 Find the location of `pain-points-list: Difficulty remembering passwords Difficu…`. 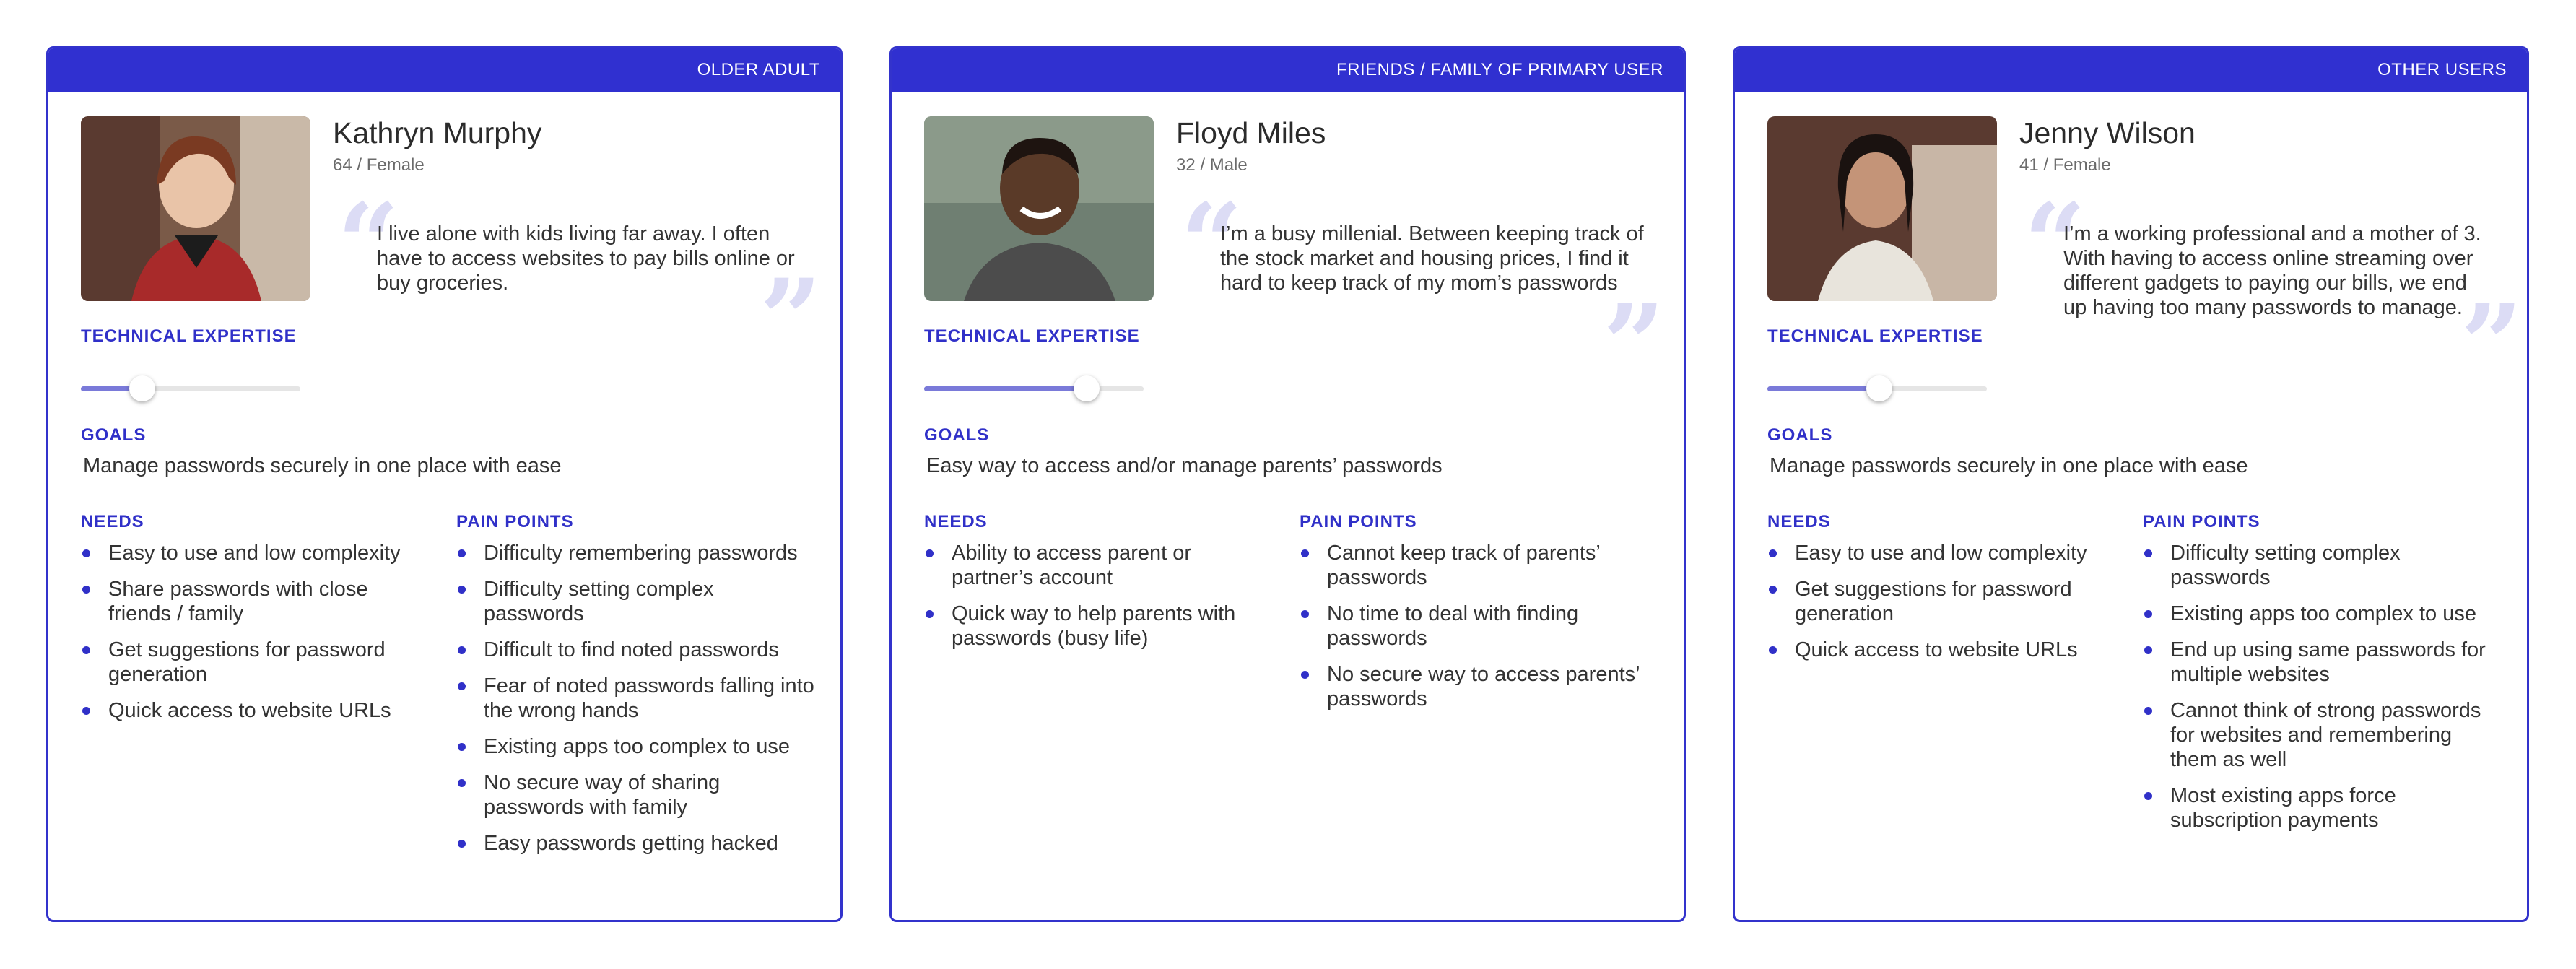

pain-points-list: Difficulty remembering passwords Difficu… is located at coordinates (636, 704).